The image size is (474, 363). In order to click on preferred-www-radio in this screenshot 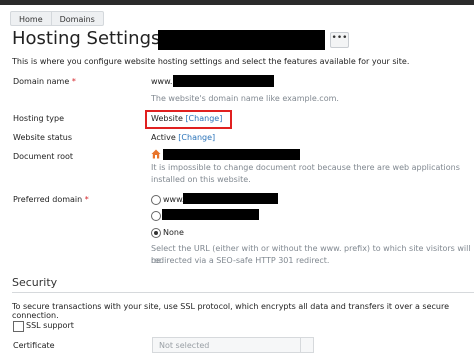, I will do `click(156, 200)`.